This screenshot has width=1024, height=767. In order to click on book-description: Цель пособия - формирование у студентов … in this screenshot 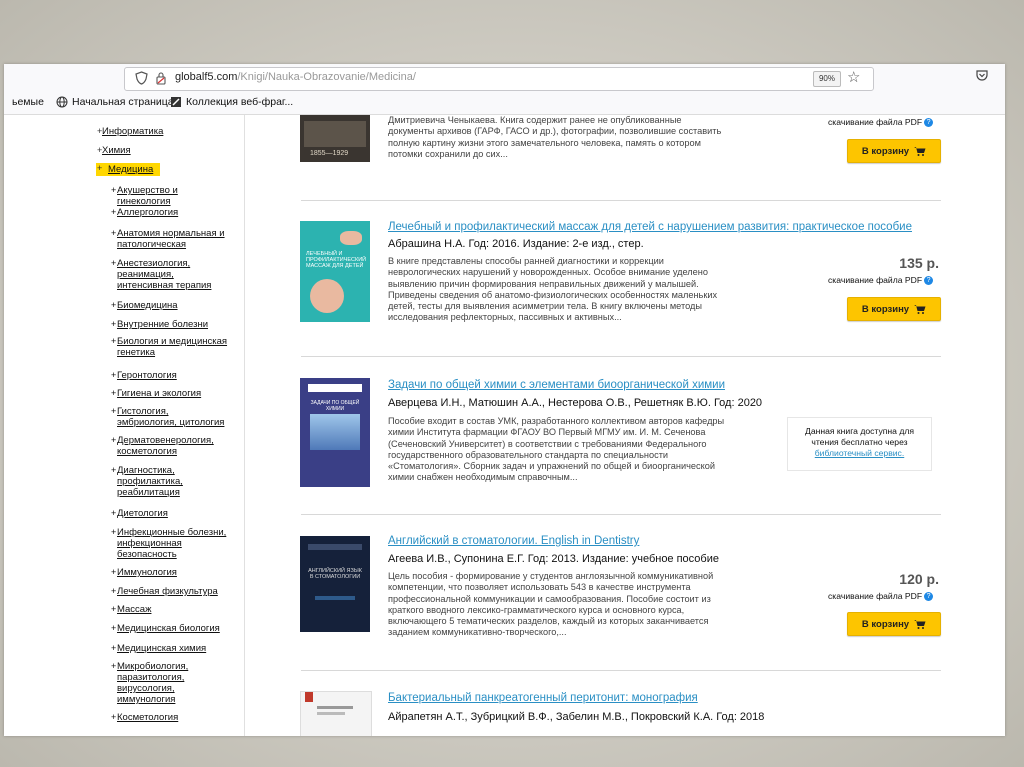, I will do `click(551, 604)`.